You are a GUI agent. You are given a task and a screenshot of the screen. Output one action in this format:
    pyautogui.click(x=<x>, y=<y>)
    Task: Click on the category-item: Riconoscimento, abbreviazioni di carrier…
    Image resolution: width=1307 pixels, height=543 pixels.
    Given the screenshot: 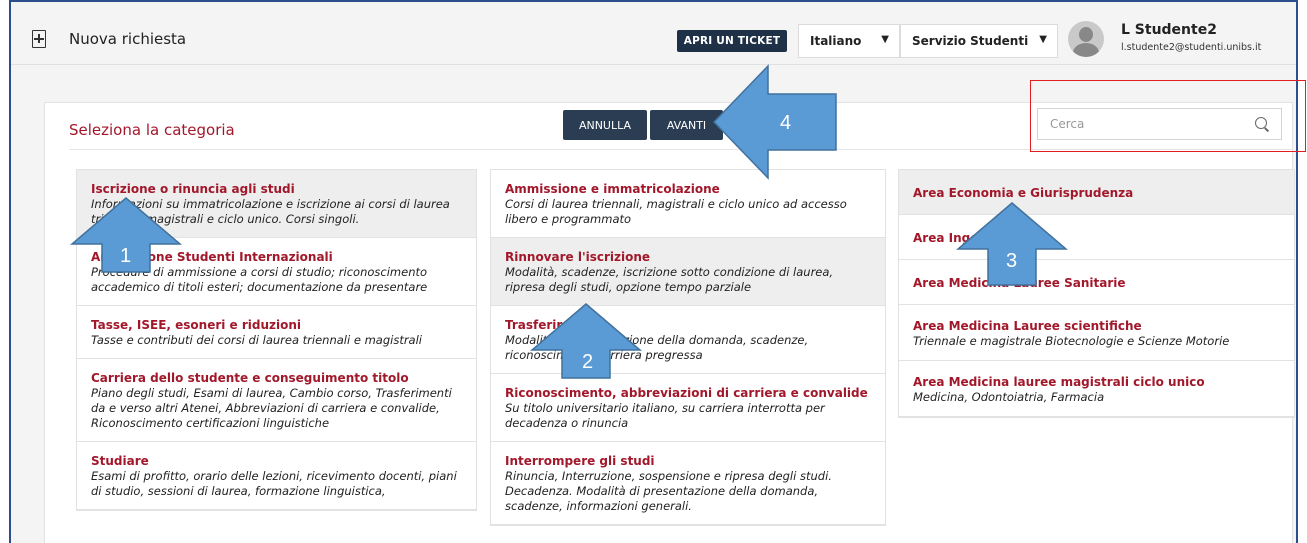 What is the action you would take?
    pyautogui.click(x=688, y=408)
    